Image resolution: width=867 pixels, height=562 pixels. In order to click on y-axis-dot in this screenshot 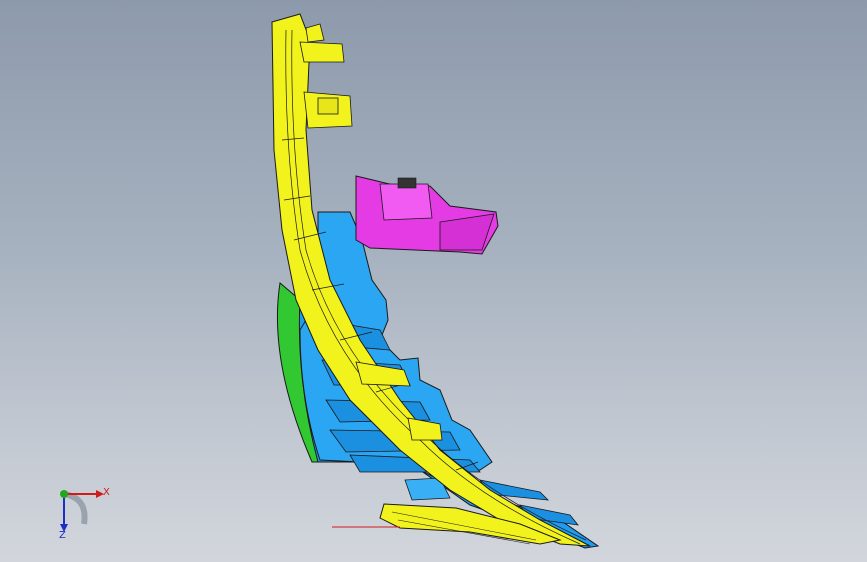, I will do `click(64, 494)`.